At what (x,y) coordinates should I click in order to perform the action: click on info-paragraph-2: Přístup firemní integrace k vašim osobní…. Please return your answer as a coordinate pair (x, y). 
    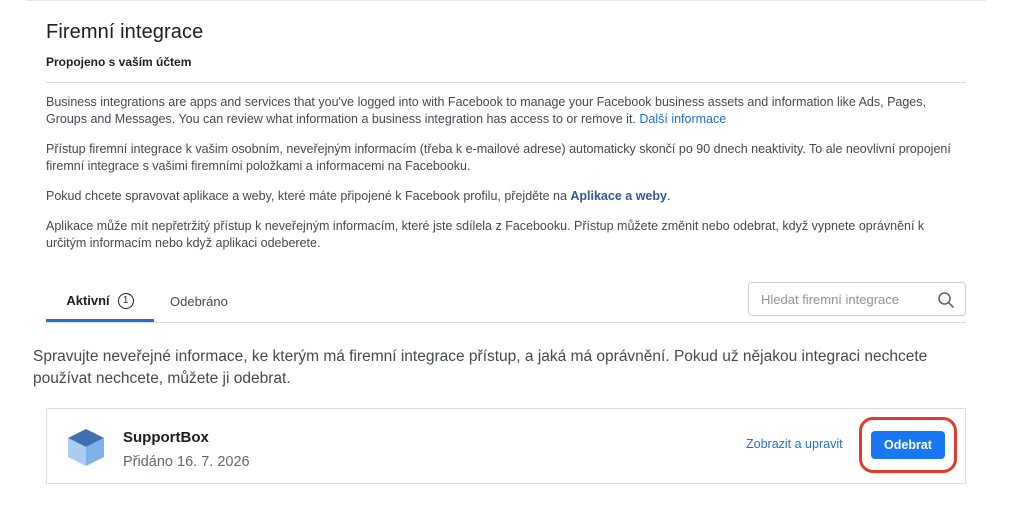
    Looking at the image, I should click on (498, 157).